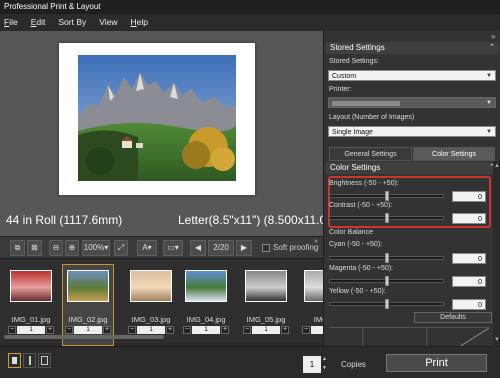  I want to click on soft-proofing-label: Soft proofing, so click(296, 247).